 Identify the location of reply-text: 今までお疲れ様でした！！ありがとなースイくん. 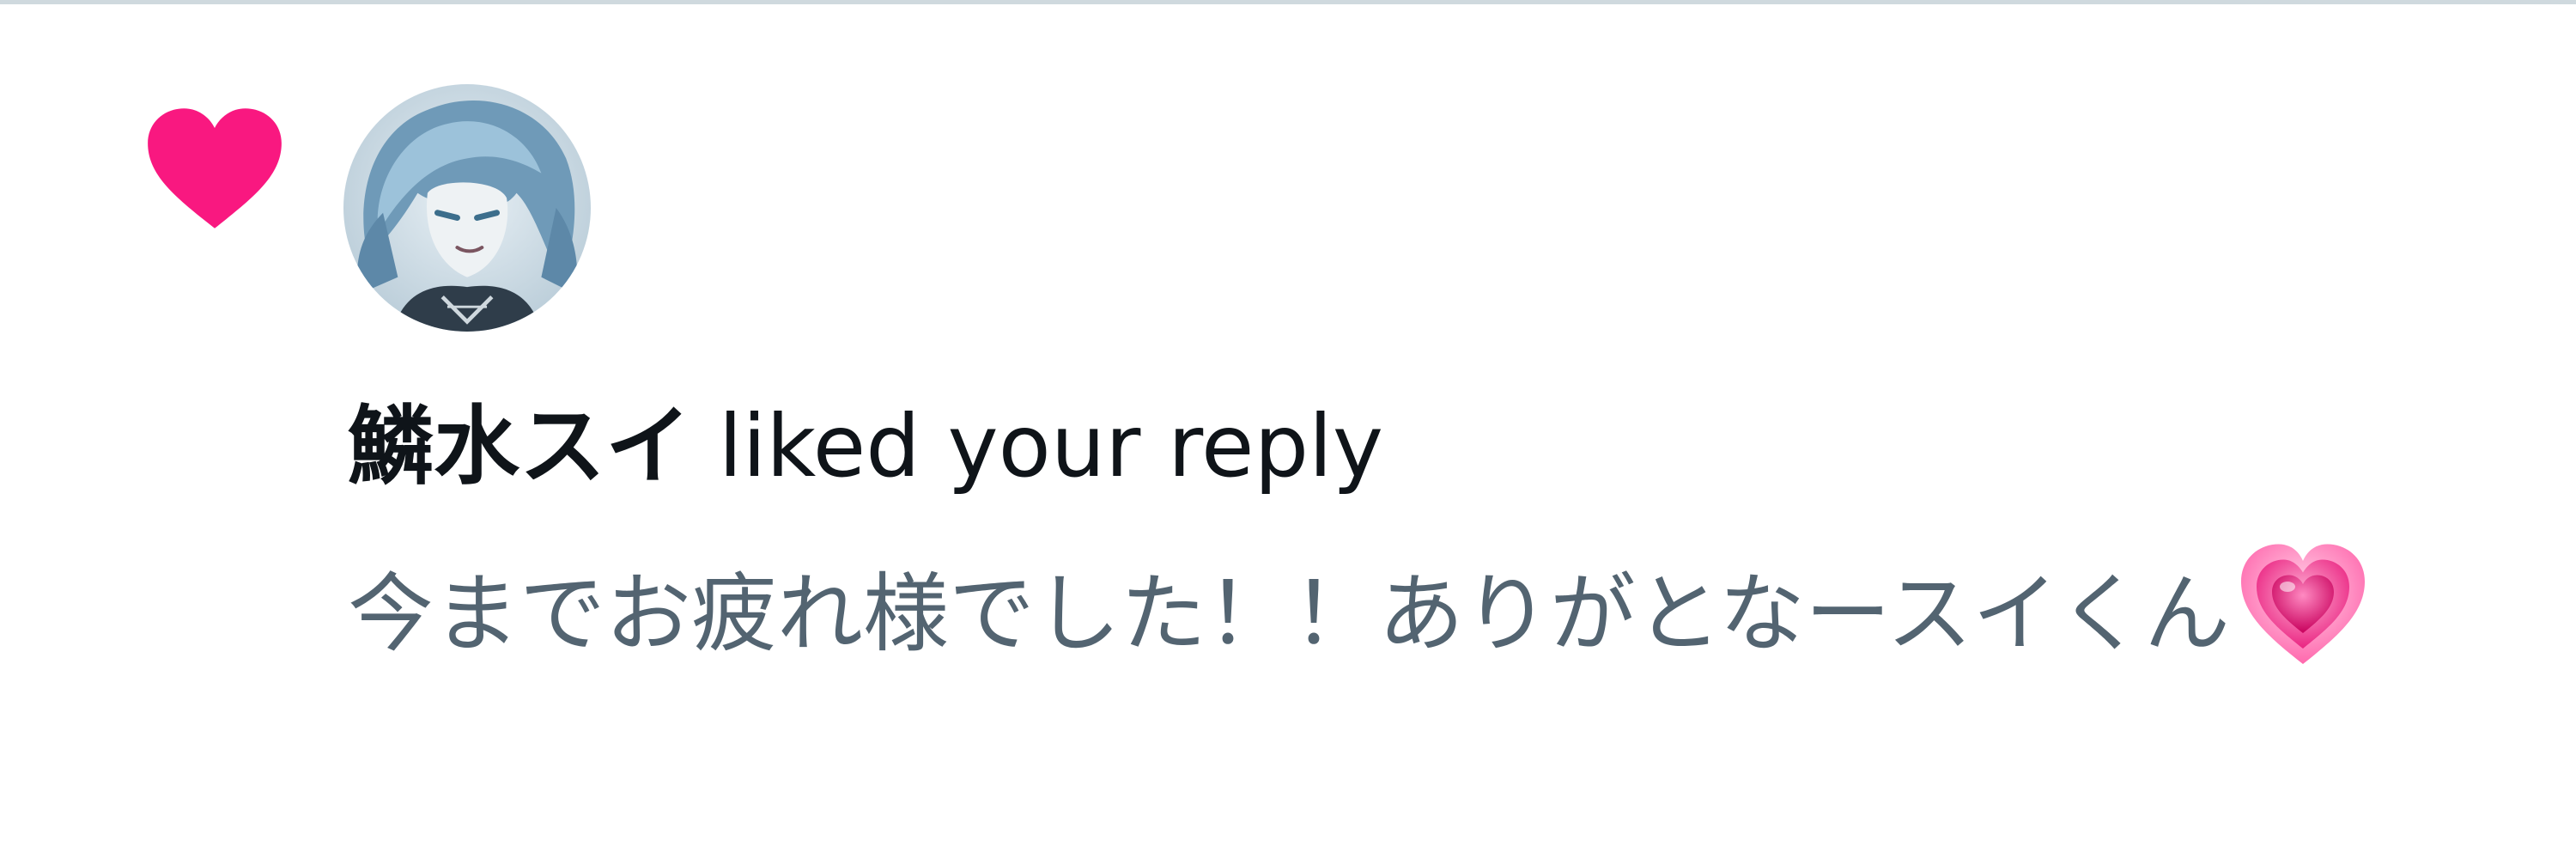
(1289, 614).